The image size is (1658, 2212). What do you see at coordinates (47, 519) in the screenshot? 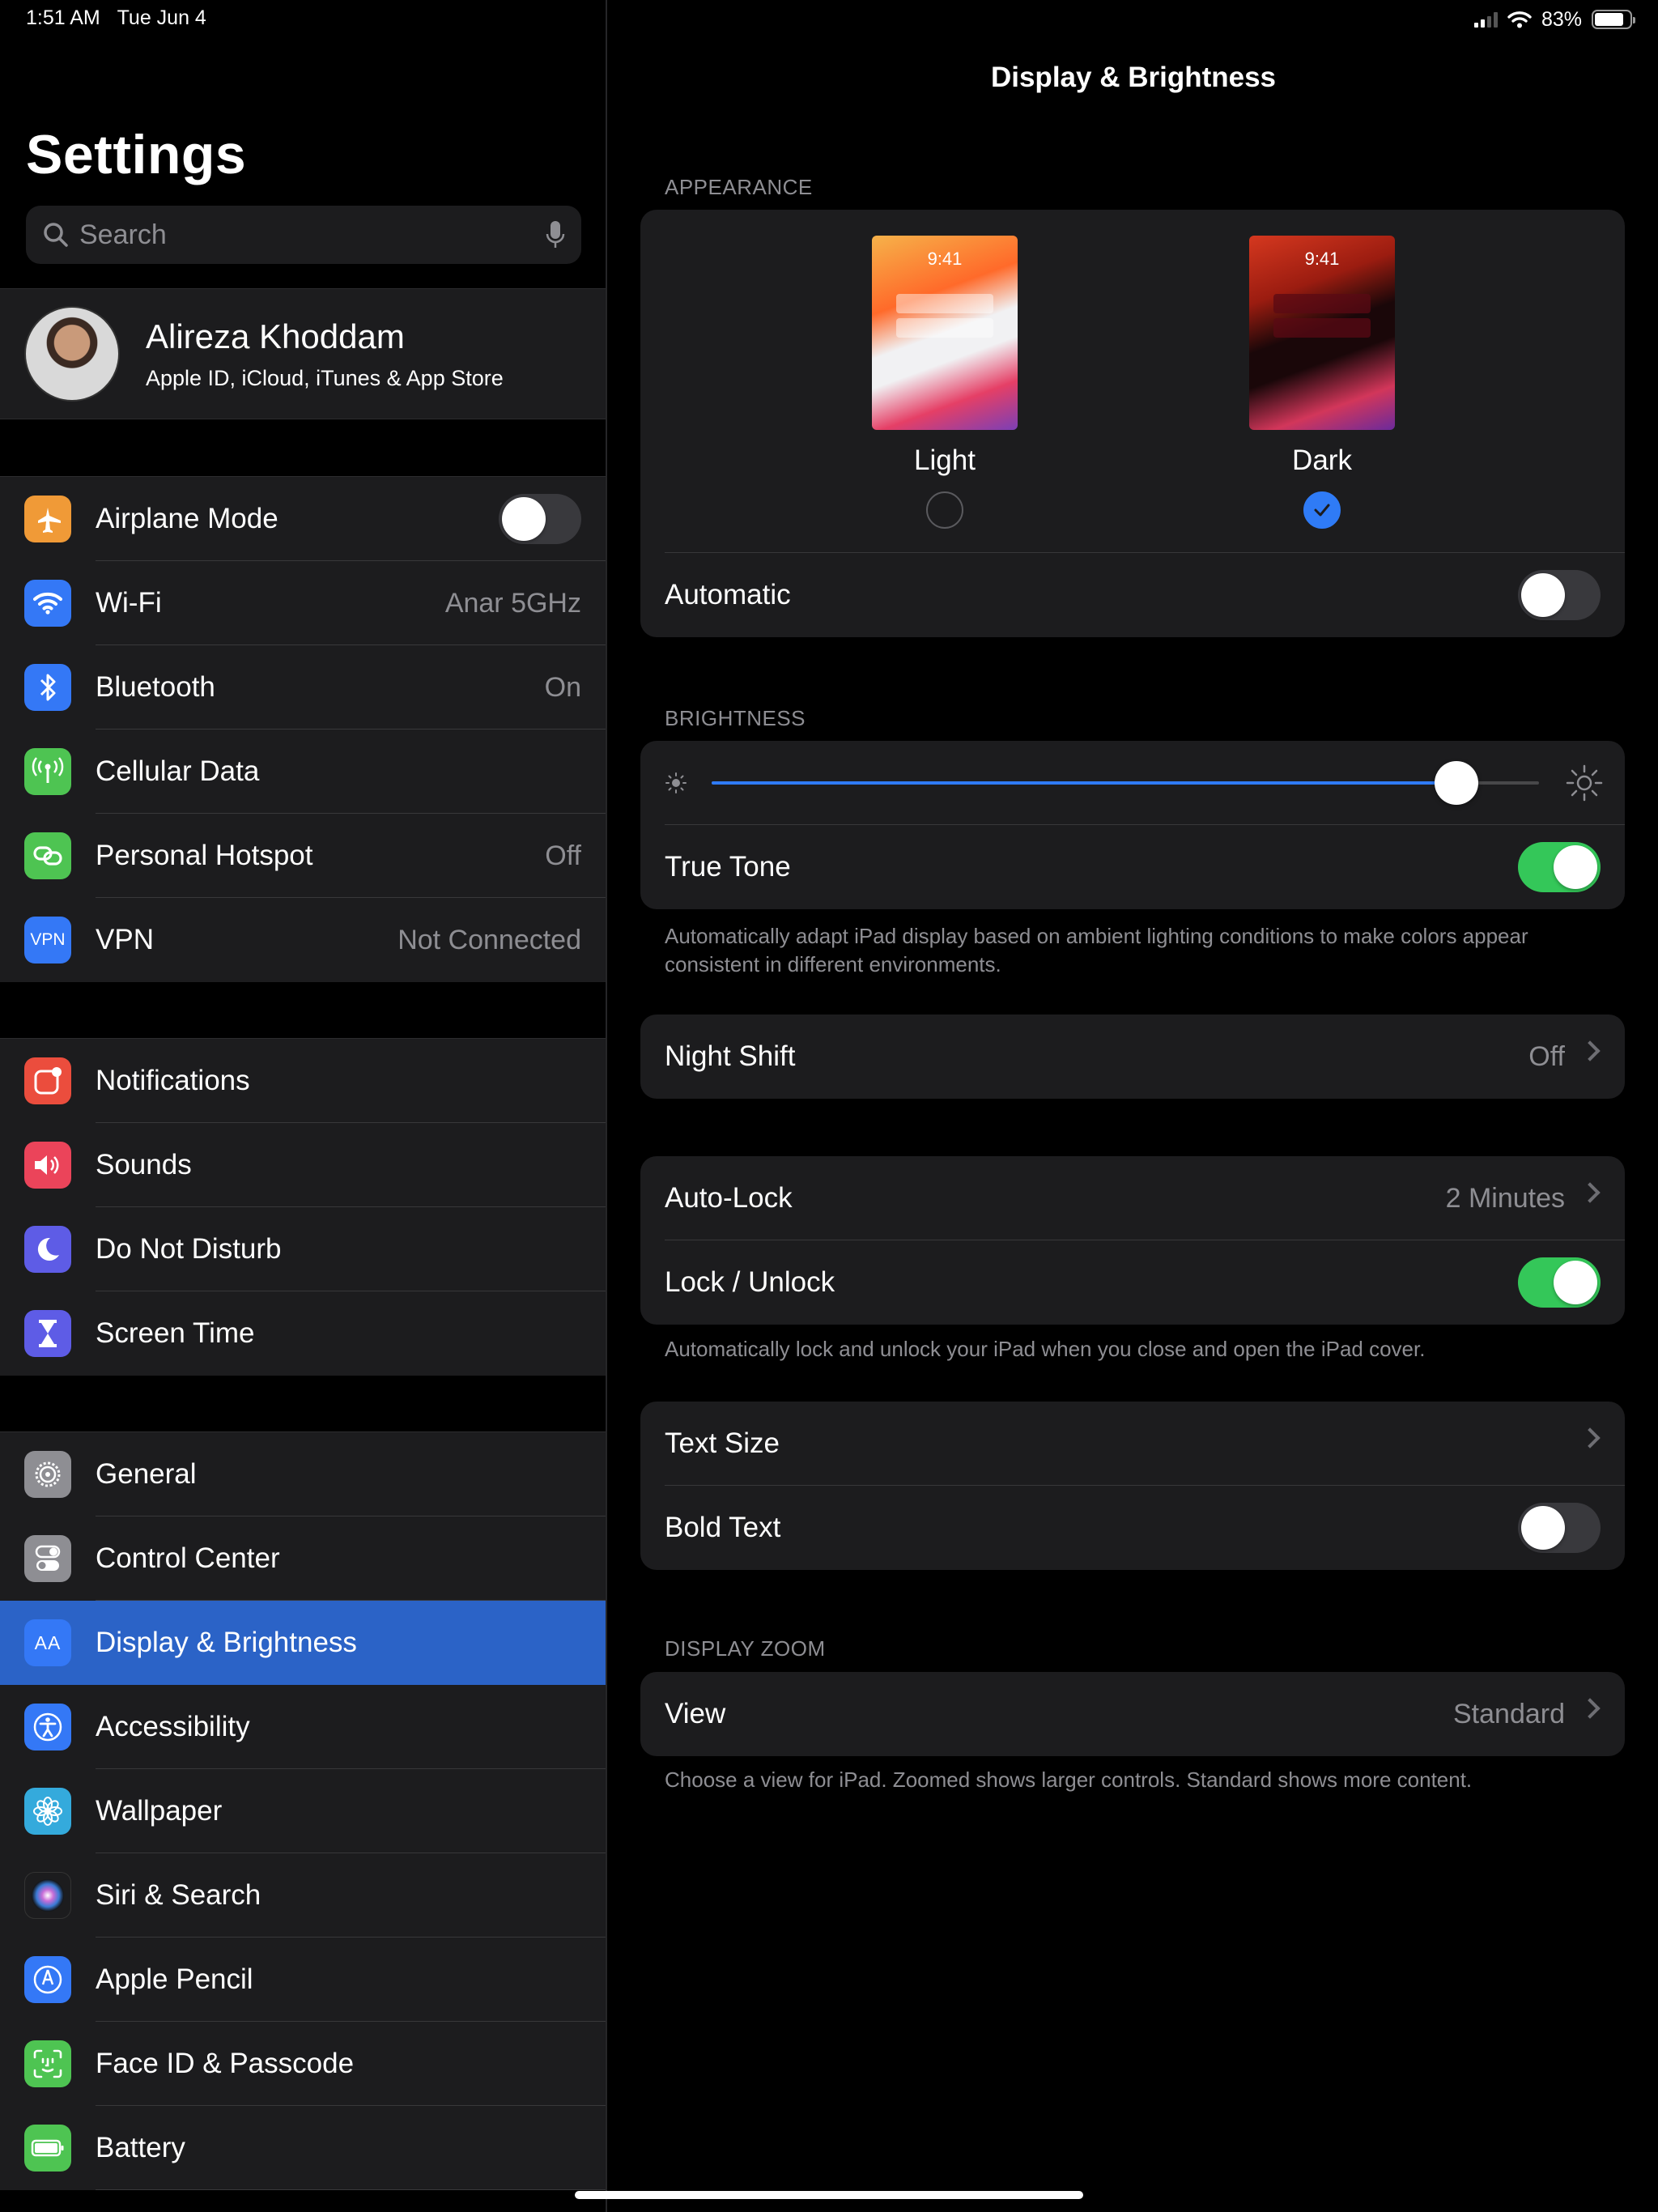
I see `airplane-icon` at bounding box center [47, 519].